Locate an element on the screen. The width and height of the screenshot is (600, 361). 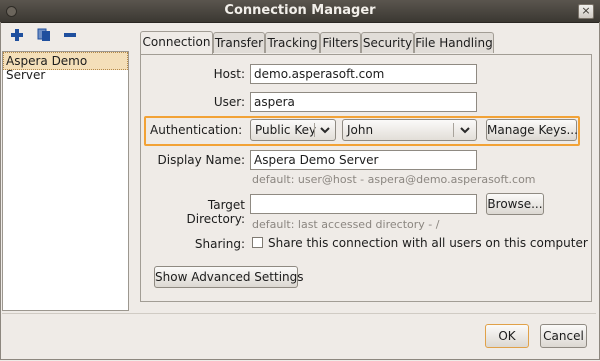
title-bar: Connection Manager × is located at coordinates (300, 11).